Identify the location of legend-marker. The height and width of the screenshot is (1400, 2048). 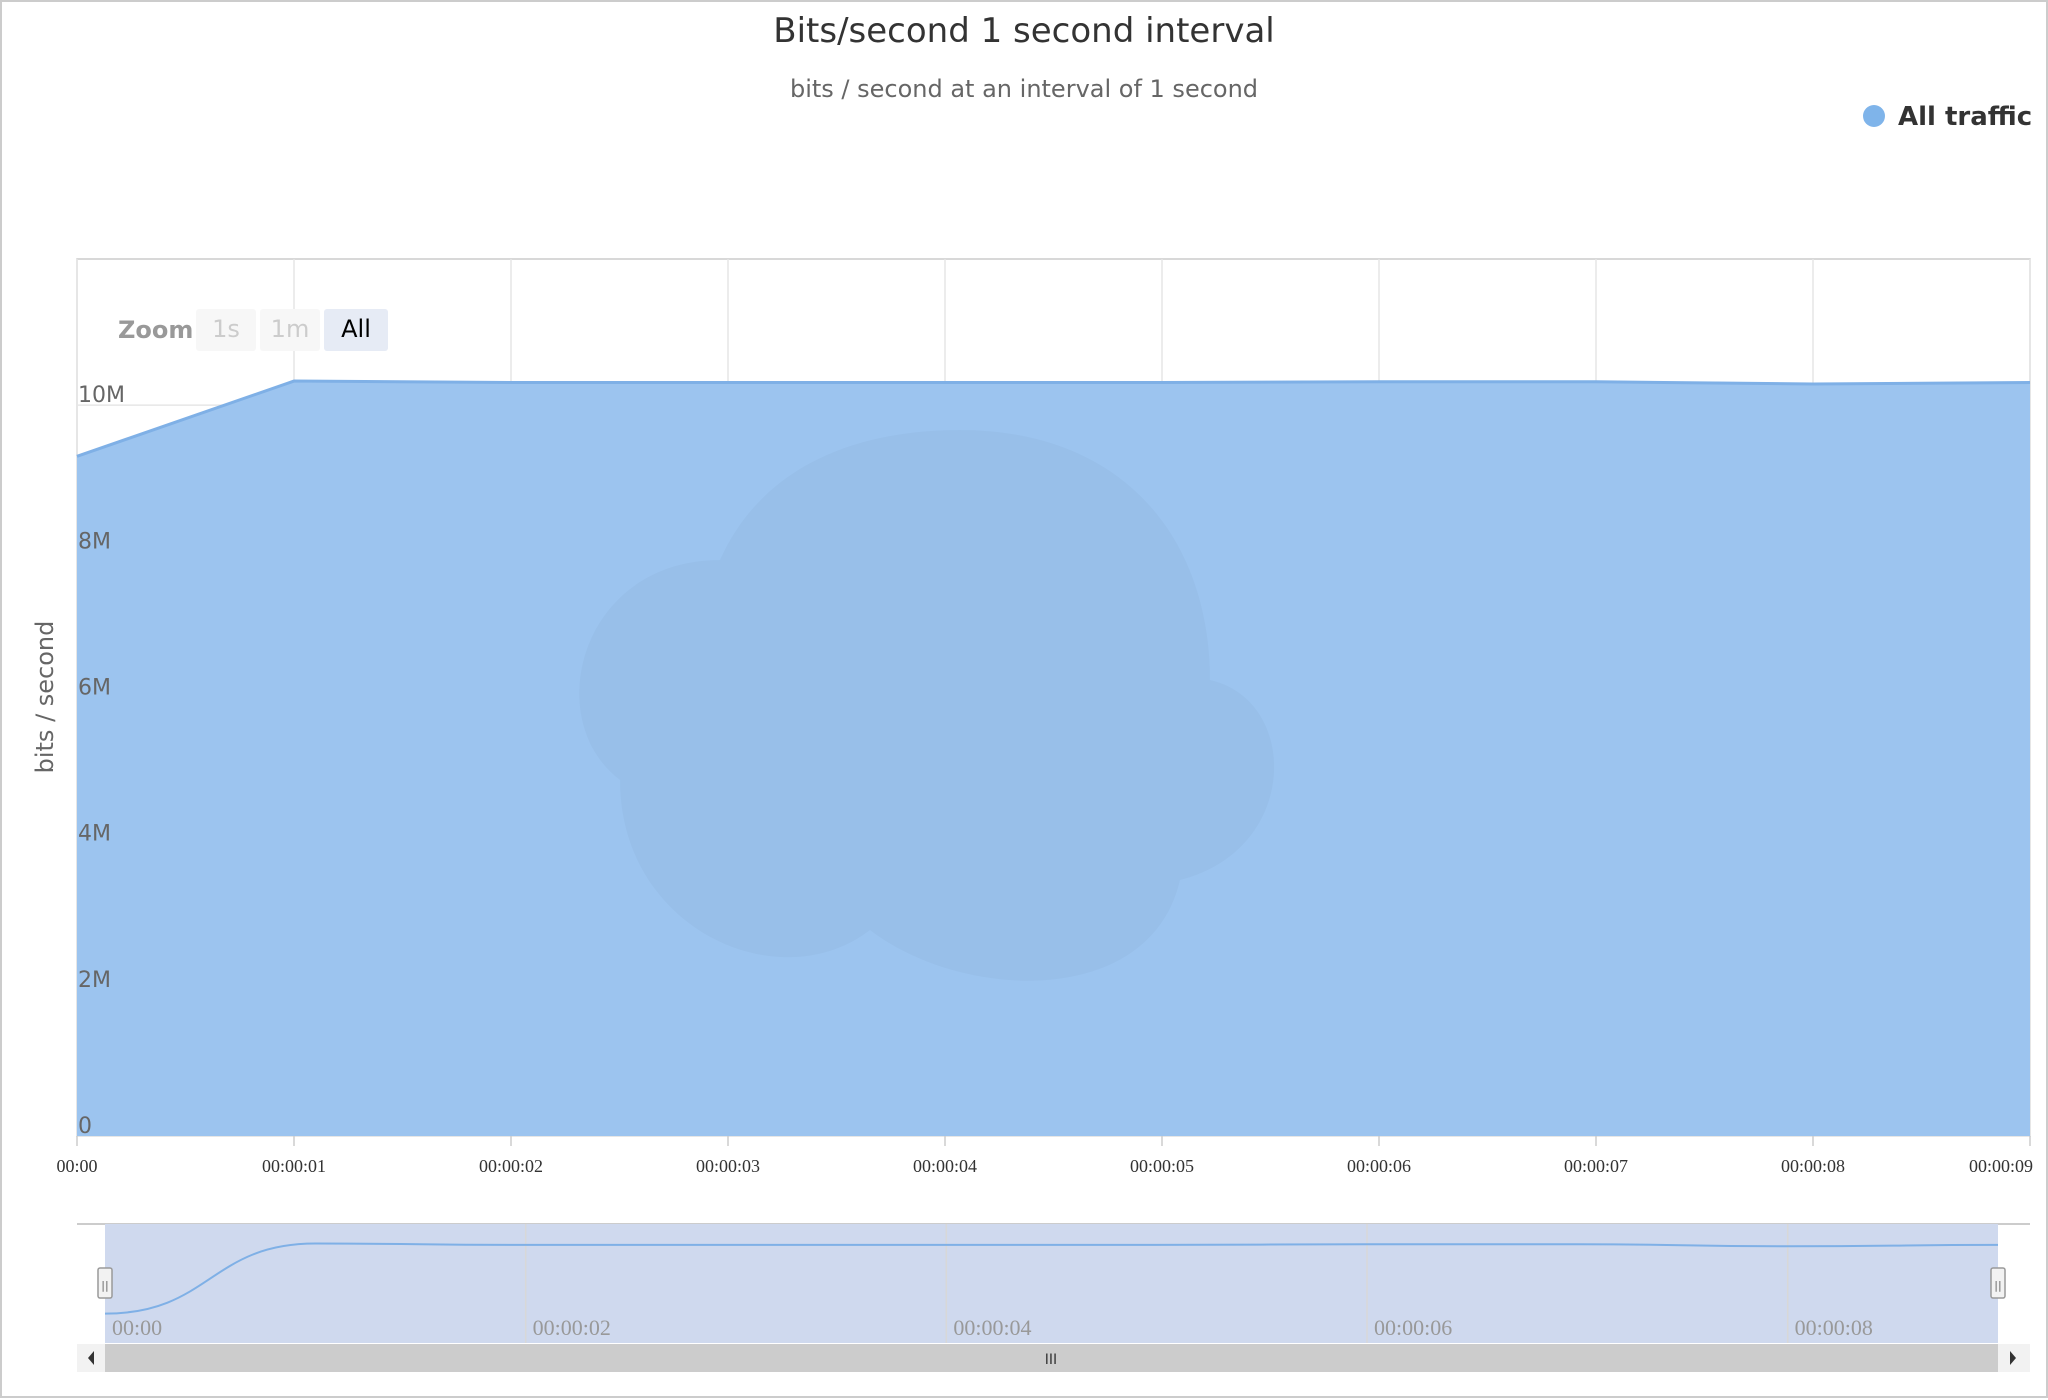
(1874, 116).